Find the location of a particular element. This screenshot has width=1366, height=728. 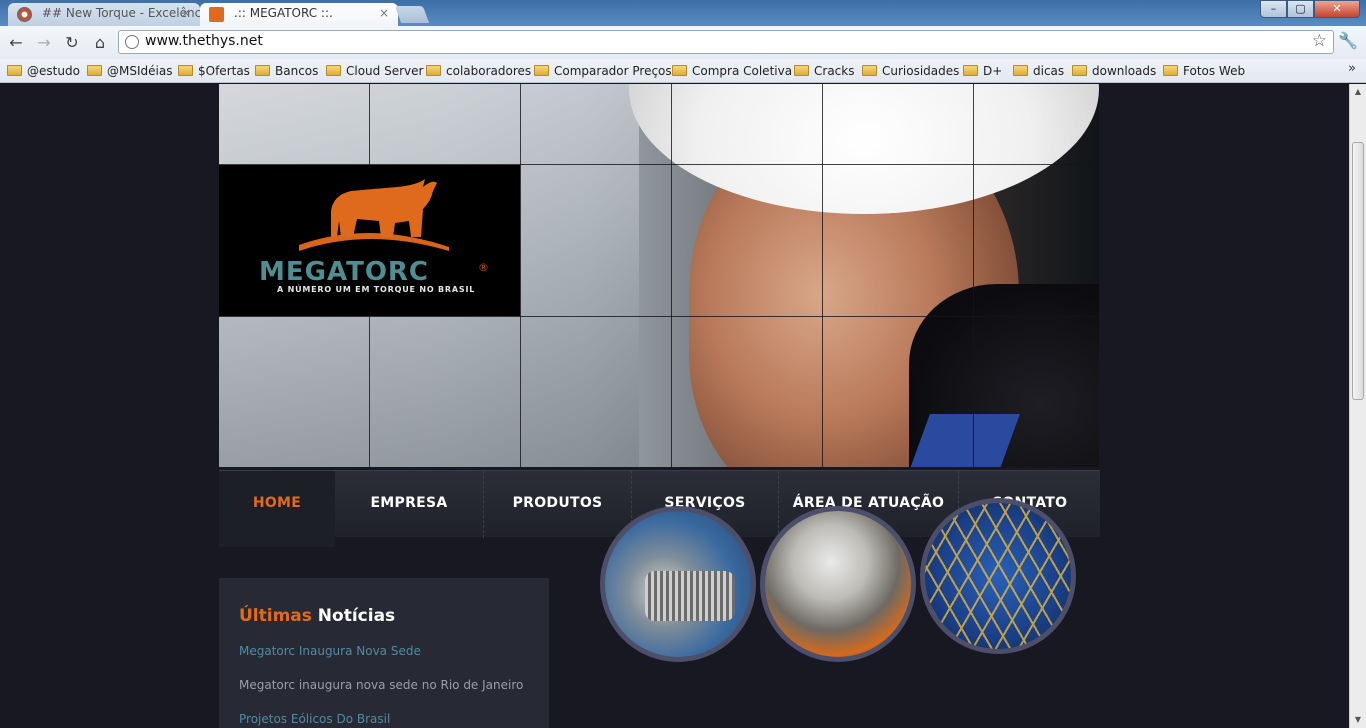

scroll-down-icon: ▼ is located at coordinates (1358, 720).